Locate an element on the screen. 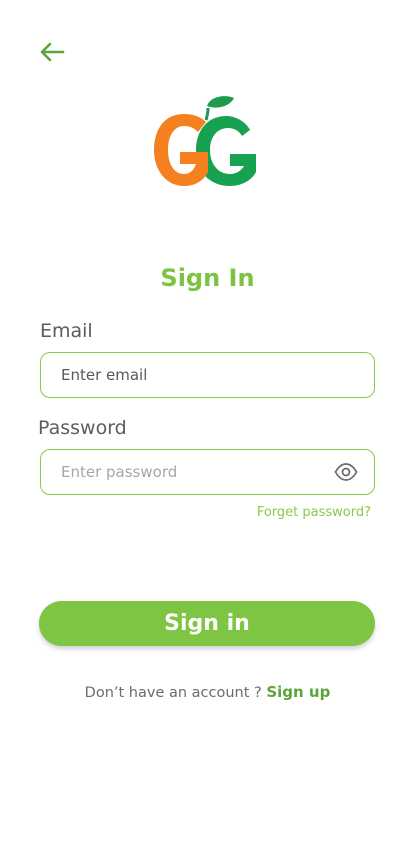  forgot-password-link: Forget password? is located at coordinates (314, 512).